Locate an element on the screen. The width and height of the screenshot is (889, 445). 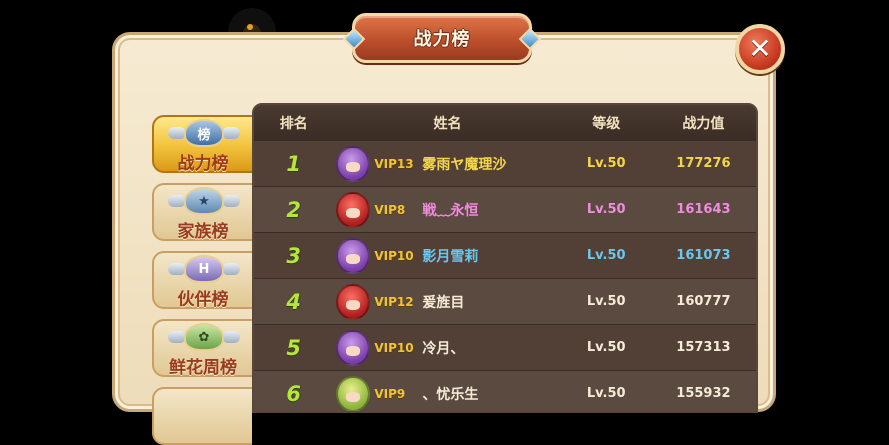
table-row: 4 VIP12 爰旌目 Lv.50 160777 is located at coordinates (505, 301).